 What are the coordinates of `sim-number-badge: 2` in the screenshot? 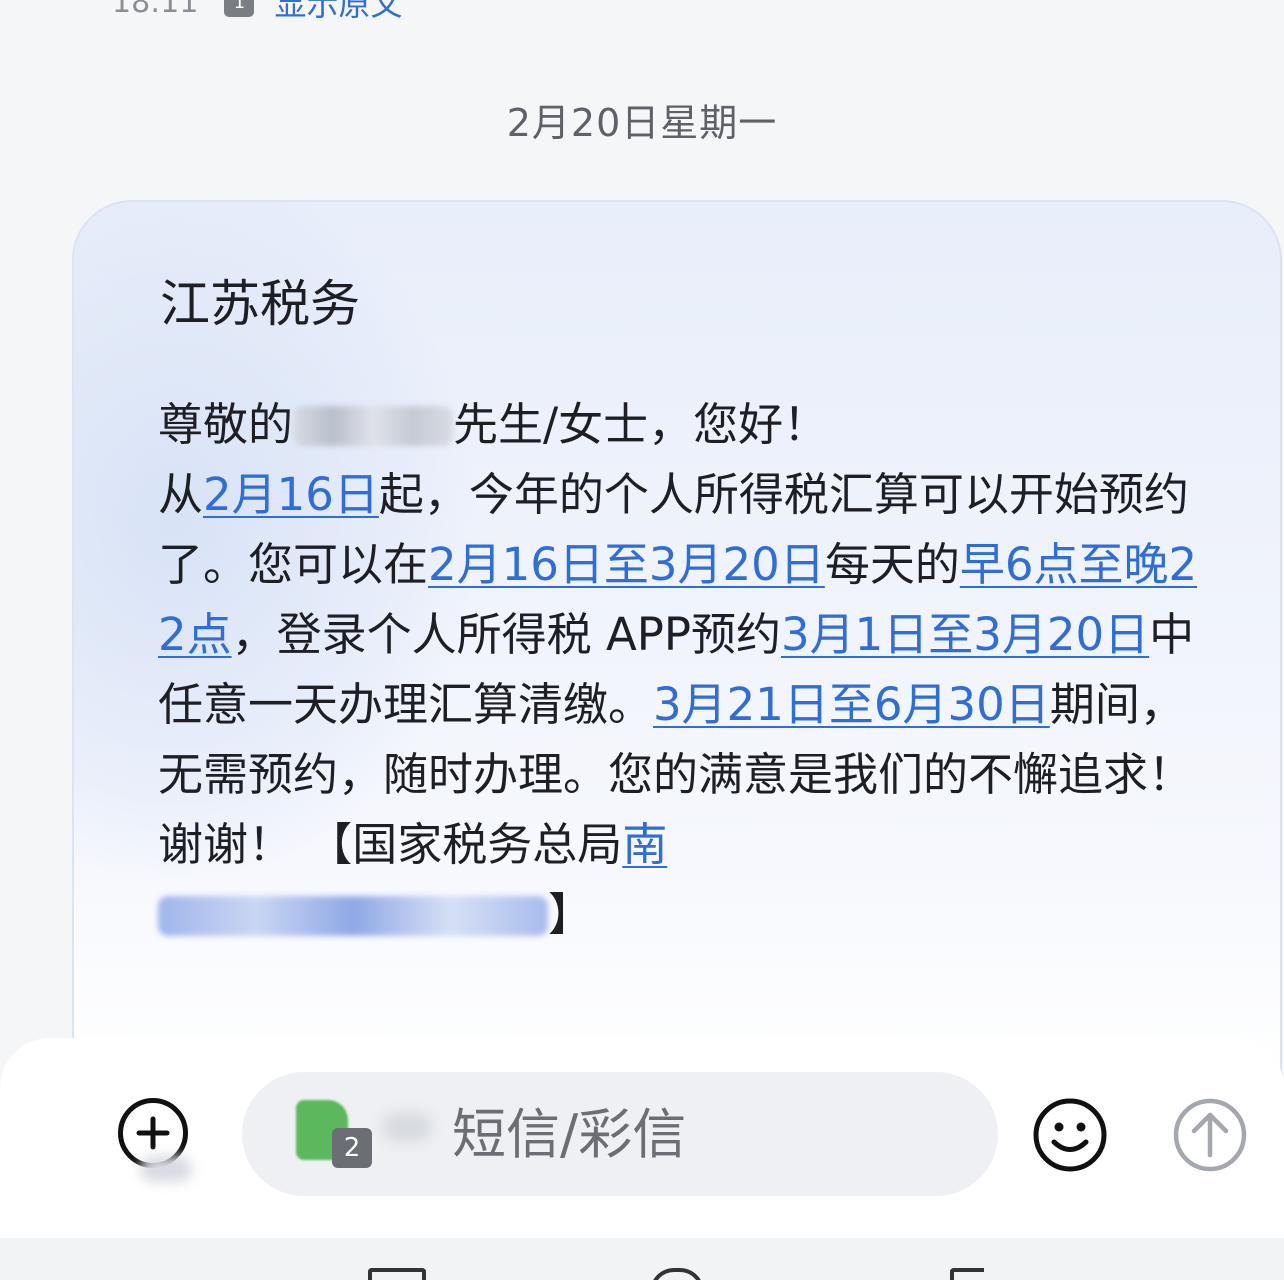 It's located at (352, 1148).